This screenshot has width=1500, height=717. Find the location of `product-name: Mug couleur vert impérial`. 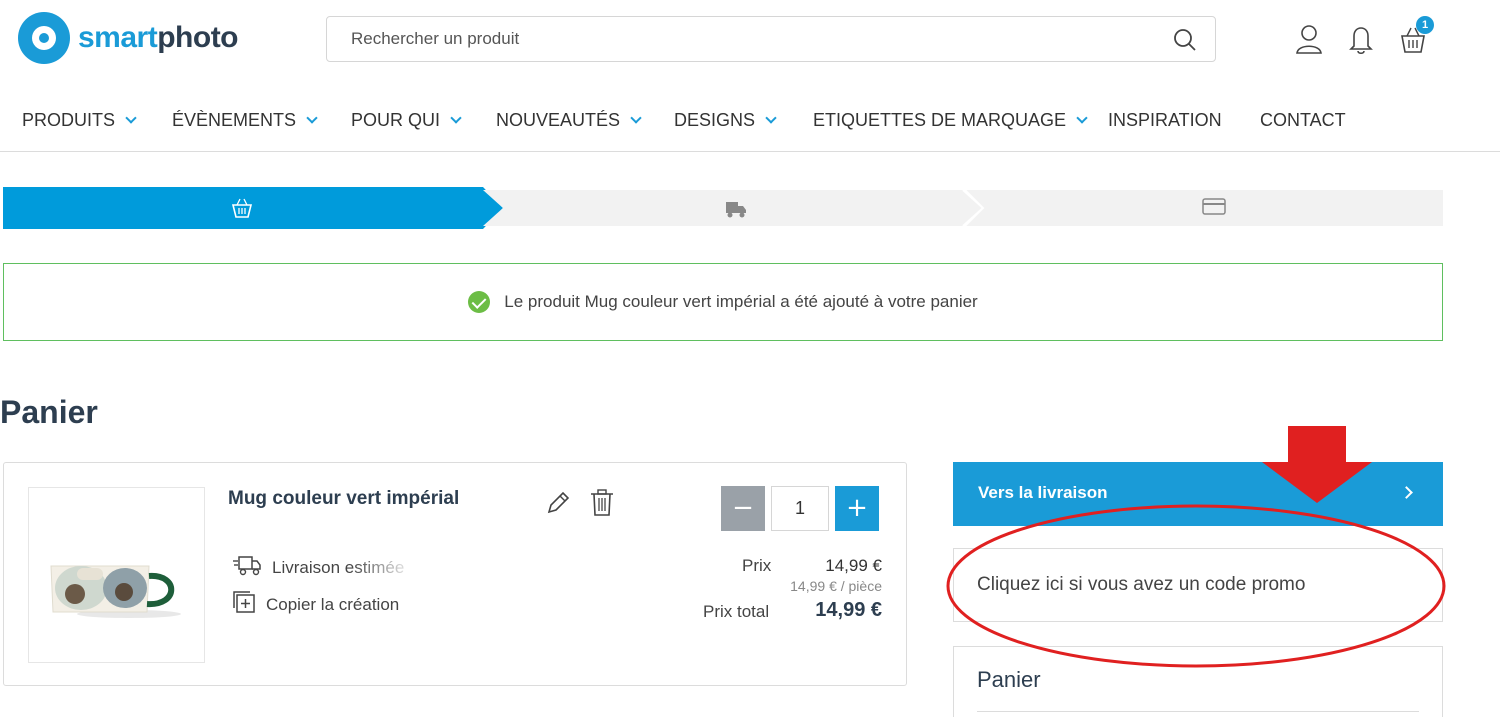

product-name: Mug couleur vert impérial is located at coordinates (343, 499).